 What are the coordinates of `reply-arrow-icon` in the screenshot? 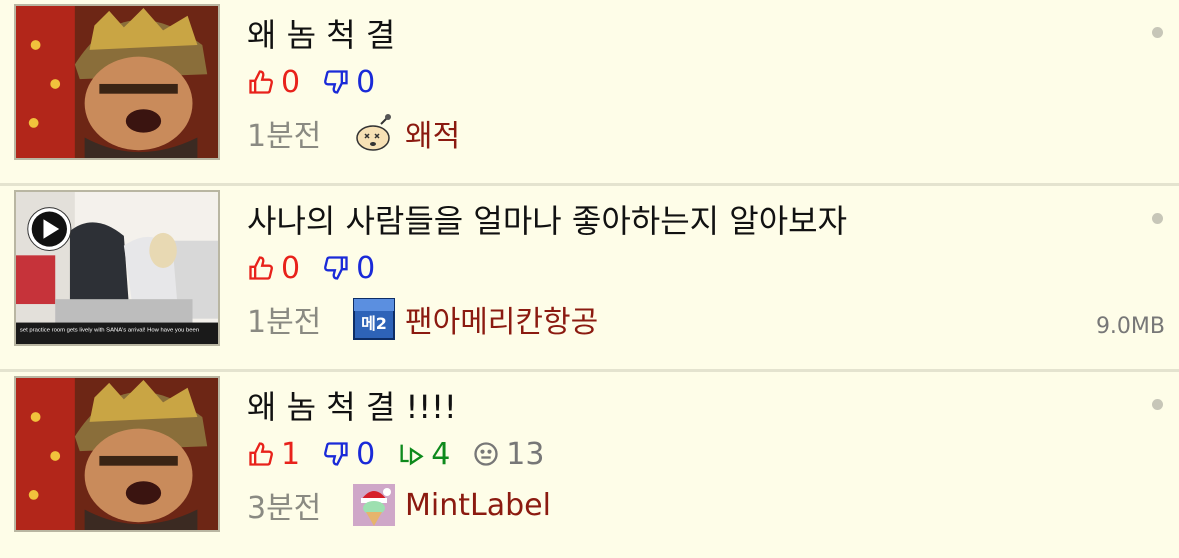 It's located at (412, 455).